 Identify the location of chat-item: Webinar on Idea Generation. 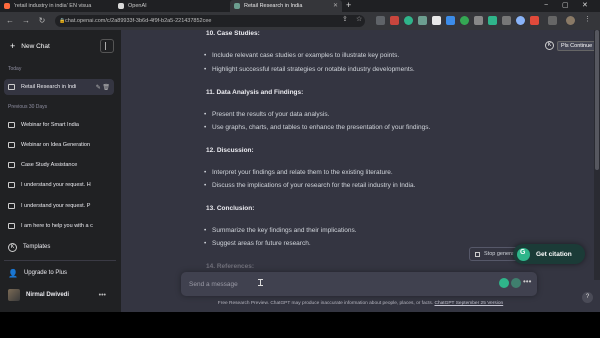
(59, 145).